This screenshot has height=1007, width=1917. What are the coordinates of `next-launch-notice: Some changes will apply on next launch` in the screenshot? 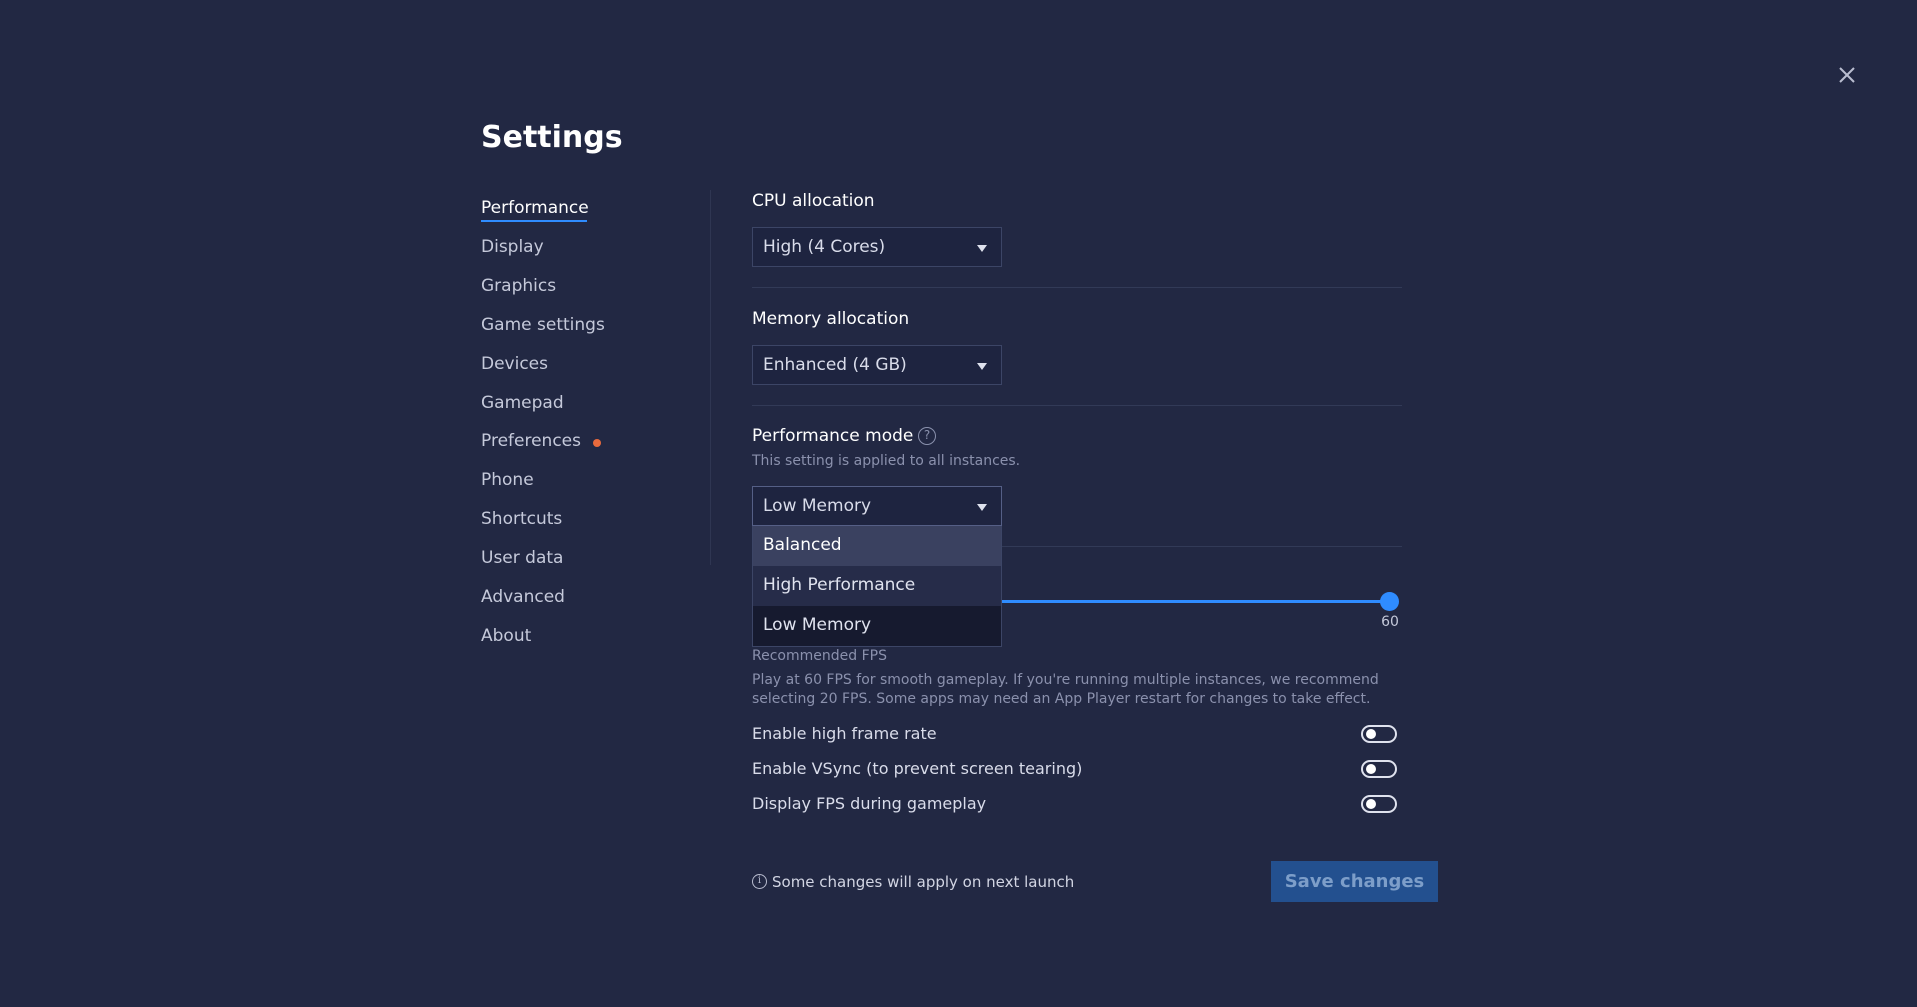 It's located at (923, 882).